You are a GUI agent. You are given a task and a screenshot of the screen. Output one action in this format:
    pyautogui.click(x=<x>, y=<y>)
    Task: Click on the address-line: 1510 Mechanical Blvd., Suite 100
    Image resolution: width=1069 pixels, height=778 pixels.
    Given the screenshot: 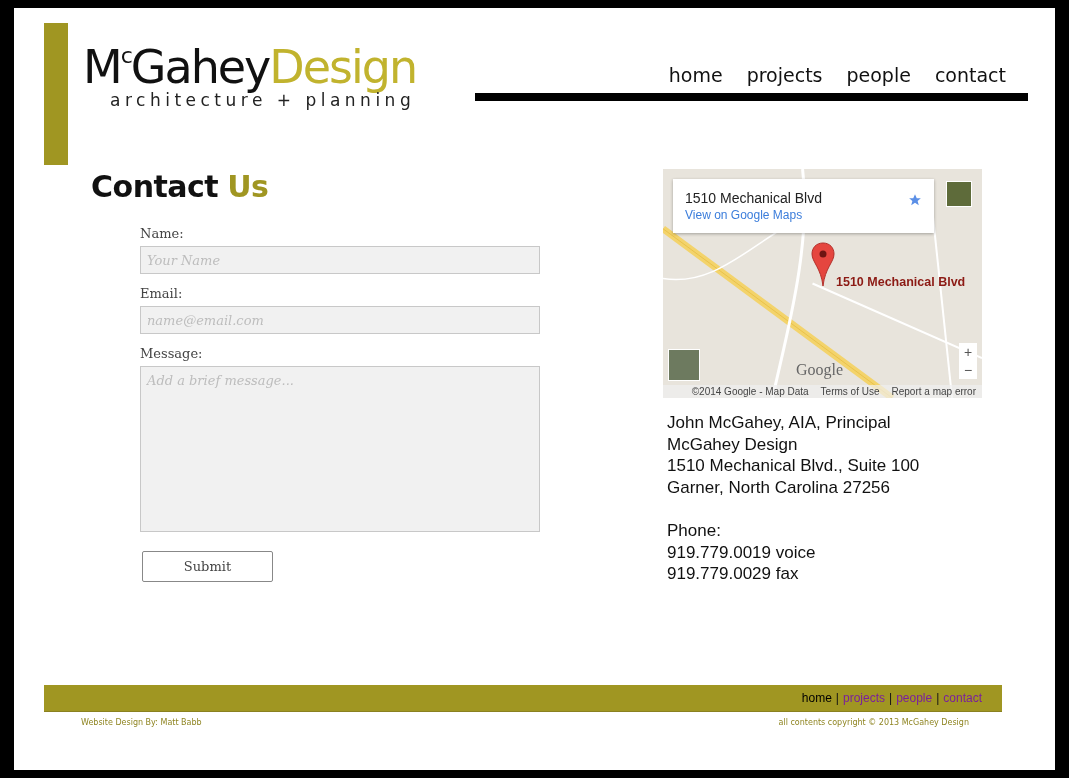 What is the action you would take?
    pyautogui.click(x=794, y=466)
    